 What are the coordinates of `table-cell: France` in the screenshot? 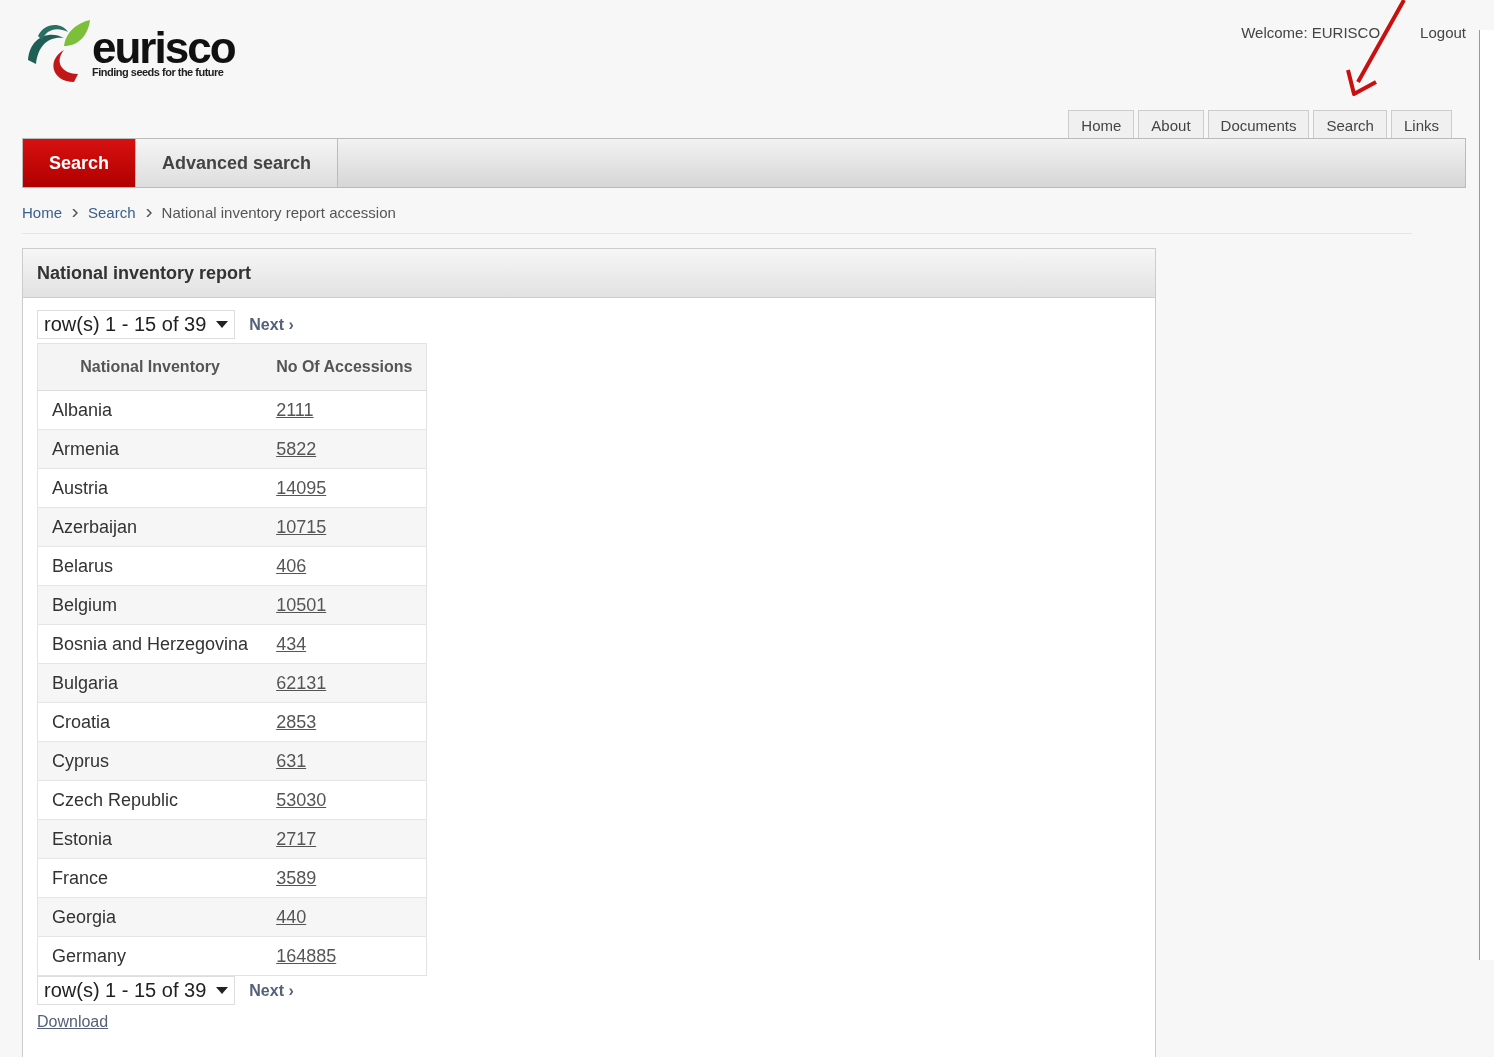 It's located at (150, 878).